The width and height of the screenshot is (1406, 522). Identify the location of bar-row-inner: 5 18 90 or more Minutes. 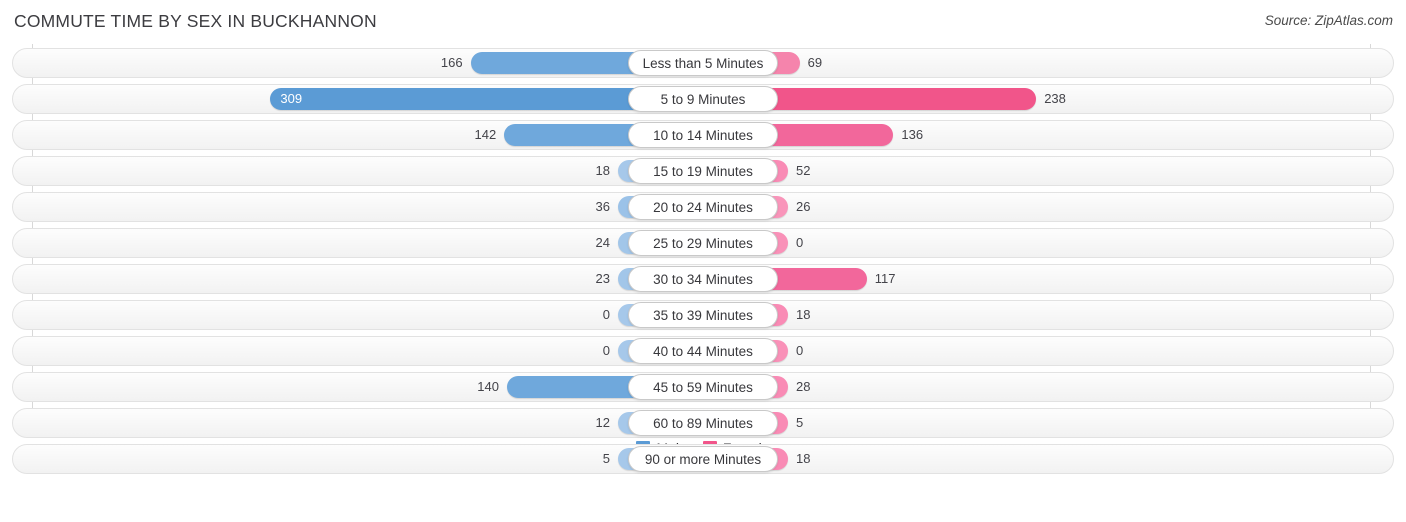
(703, 459).